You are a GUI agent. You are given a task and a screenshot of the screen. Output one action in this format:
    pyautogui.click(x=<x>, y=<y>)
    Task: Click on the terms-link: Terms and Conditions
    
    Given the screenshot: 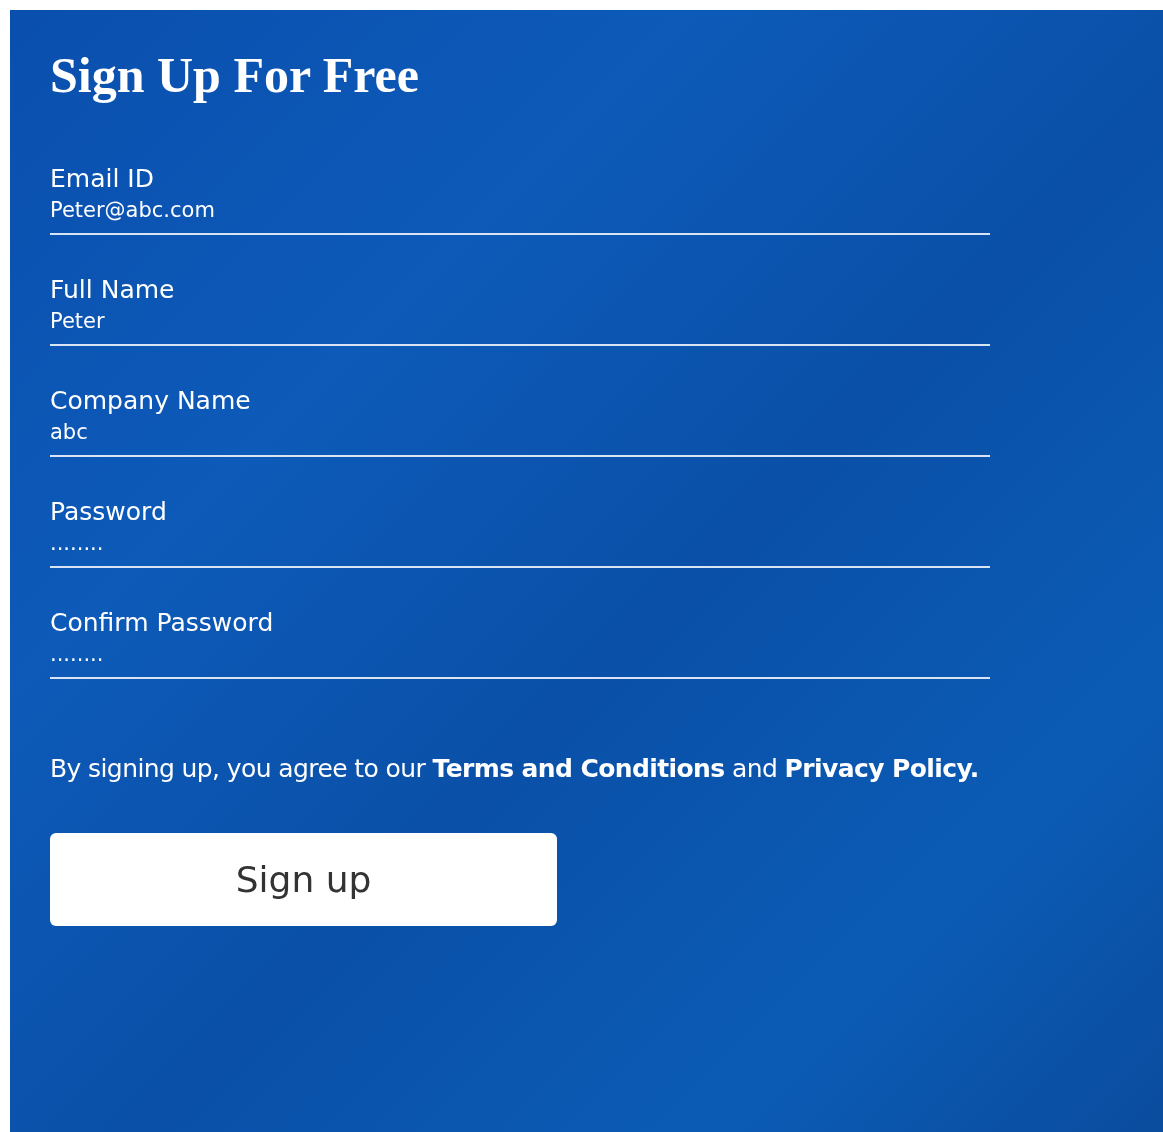 What is the action you would take?
    pyautogui.click(x=578, y=768)
    